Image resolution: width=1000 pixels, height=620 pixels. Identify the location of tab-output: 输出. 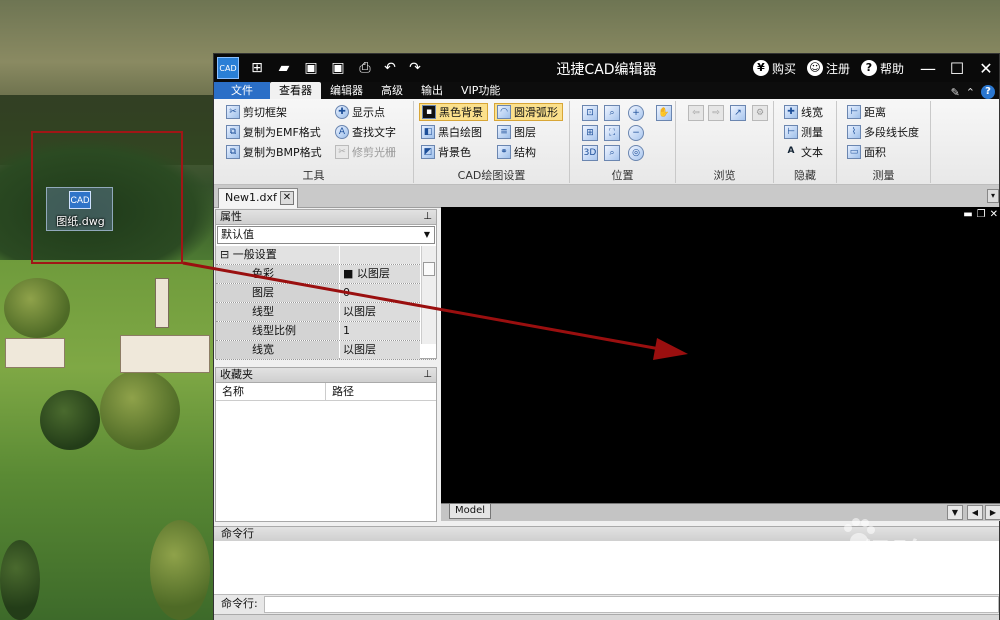
(432, 90).